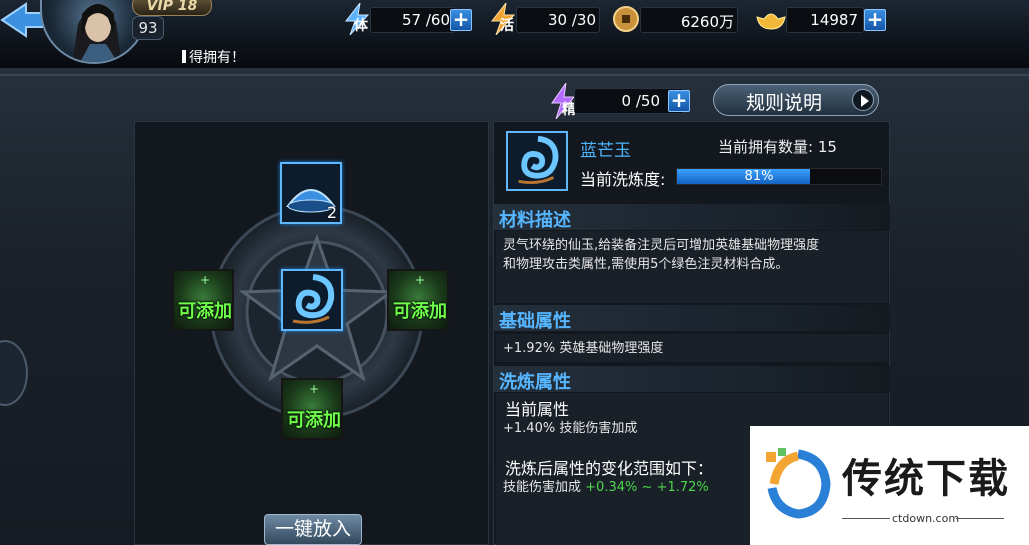 The width and height of the screenshot is (1029, 545). What do you see at coordinates (798, 483) in the screenshot?
I see `ctdown-logo-icon` at bounding box center [798, 483].